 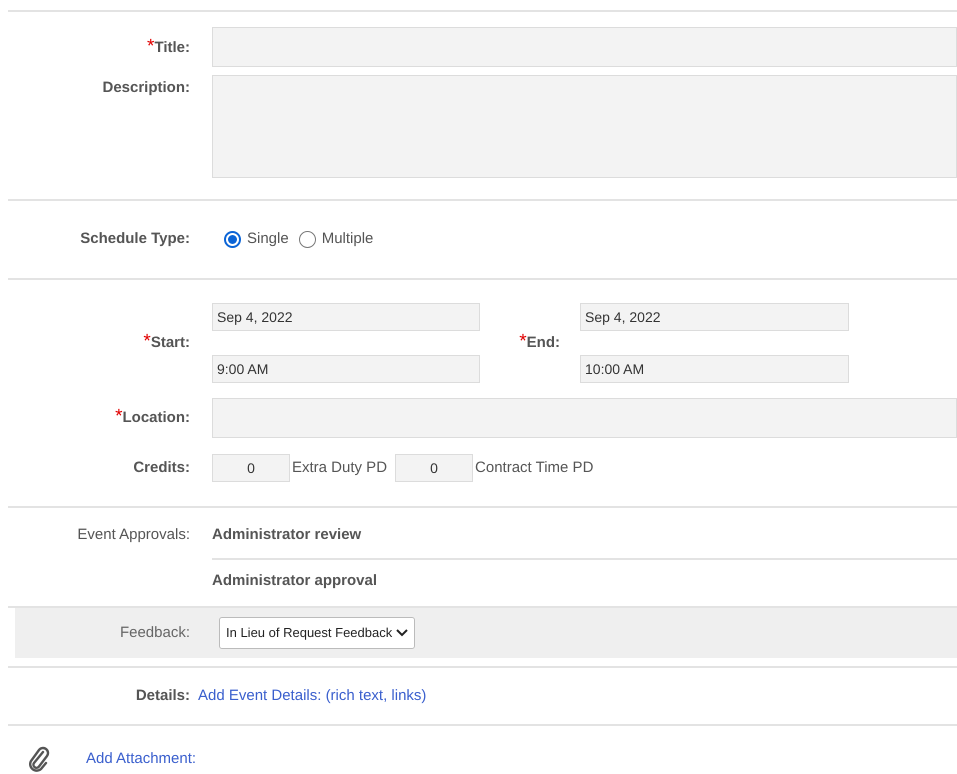 What do you see at coordinates (584, 126) in the screenshot?
I see `description-field` at bounding box center [584, 126].